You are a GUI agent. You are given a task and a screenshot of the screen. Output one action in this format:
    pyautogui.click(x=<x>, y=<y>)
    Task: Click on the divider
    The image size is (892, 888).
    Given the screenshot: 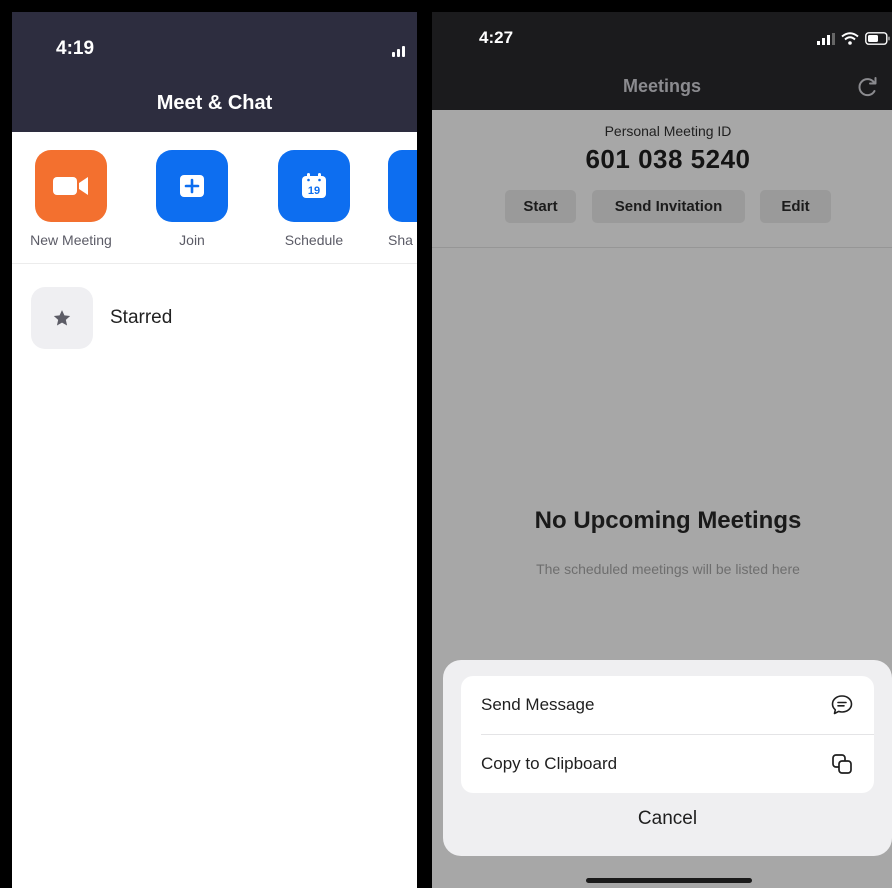 What is the action you would take?
    pyautogui.click(x=662, y=247)
    